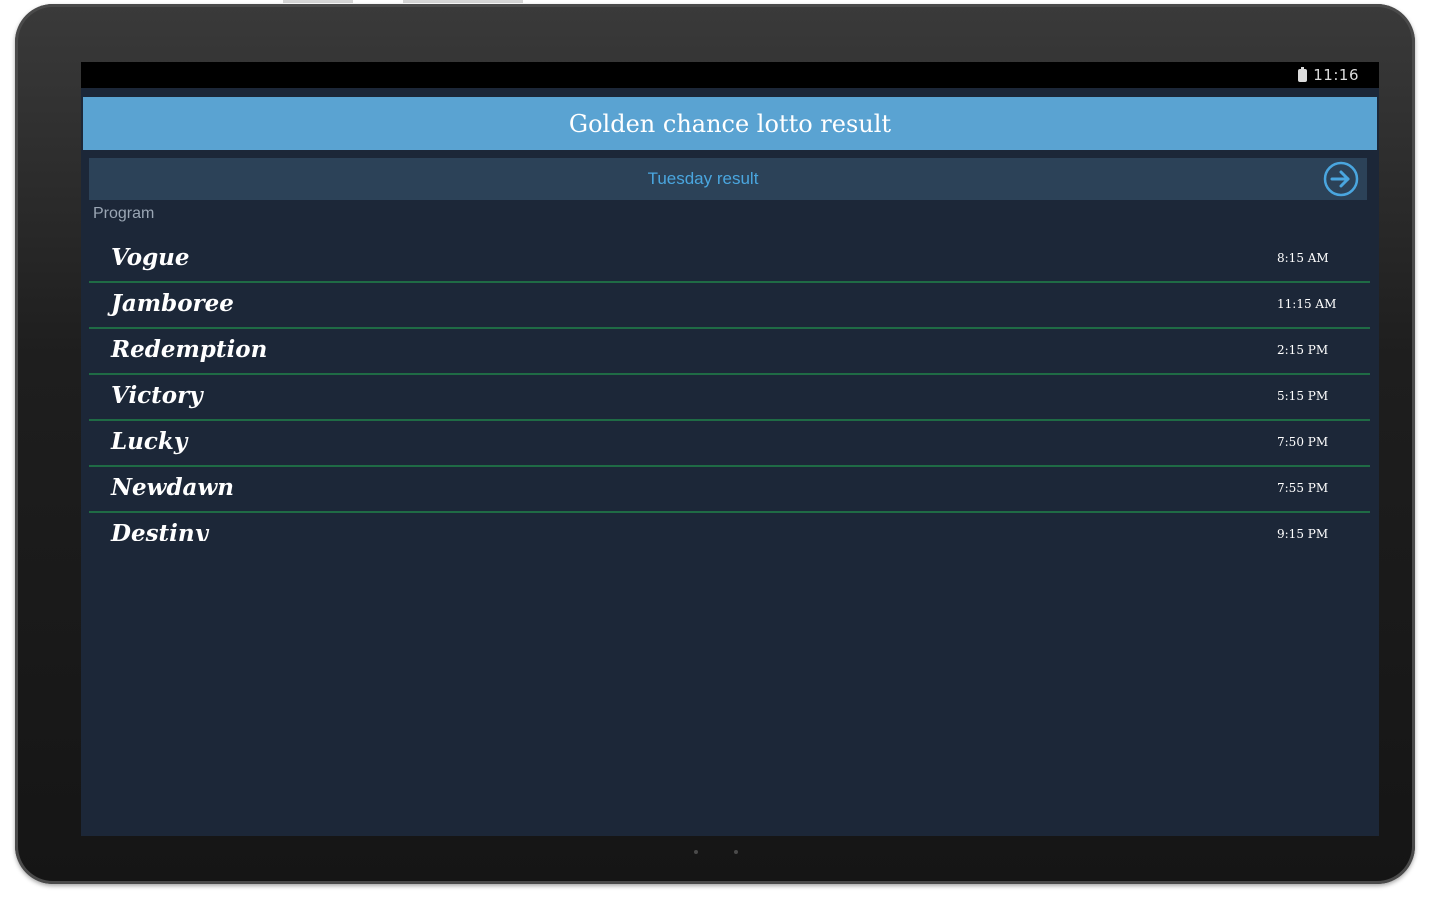 Image resolution: width=1431 pixels, height=900 pixels. What do you see at coordinates (172, 303) in the screenshot?
I see `program-name: Jamboree` at bounding box center [172, 303].